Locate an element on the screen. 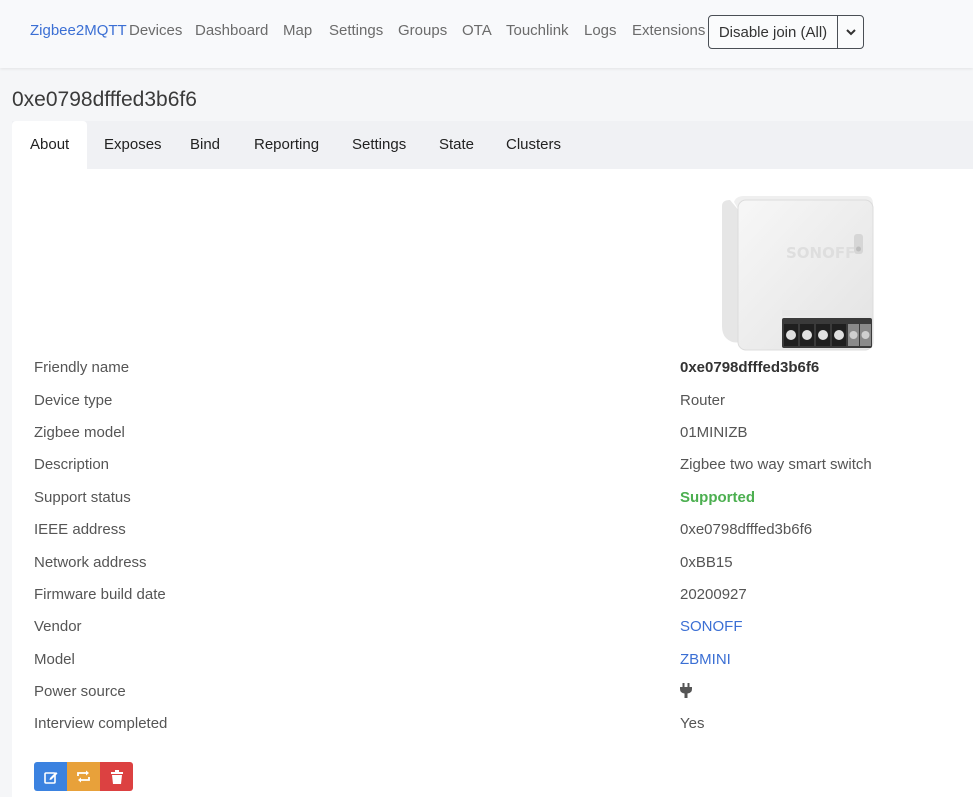  nav-extensions: Extensions is located at coordinates (668, 30).